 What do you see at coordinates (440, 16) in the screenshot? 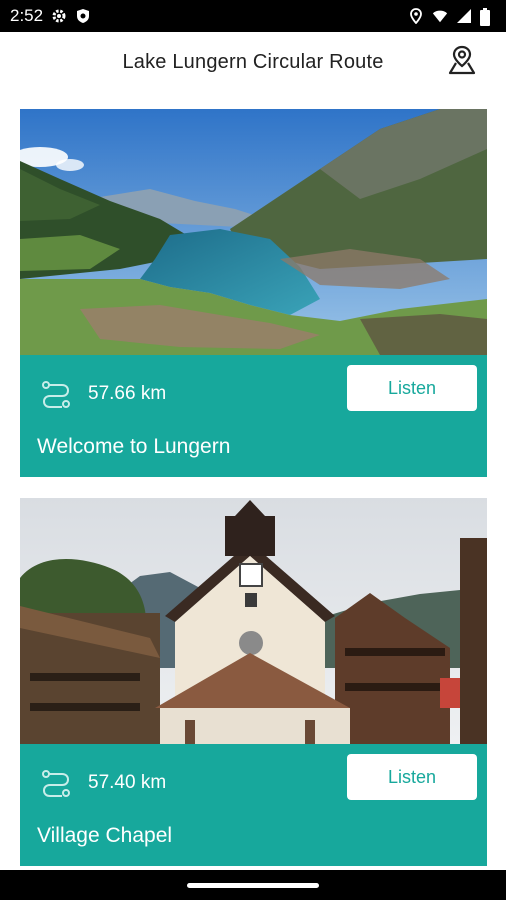
I see `wifi-icon` at bounding box center [440, 16].